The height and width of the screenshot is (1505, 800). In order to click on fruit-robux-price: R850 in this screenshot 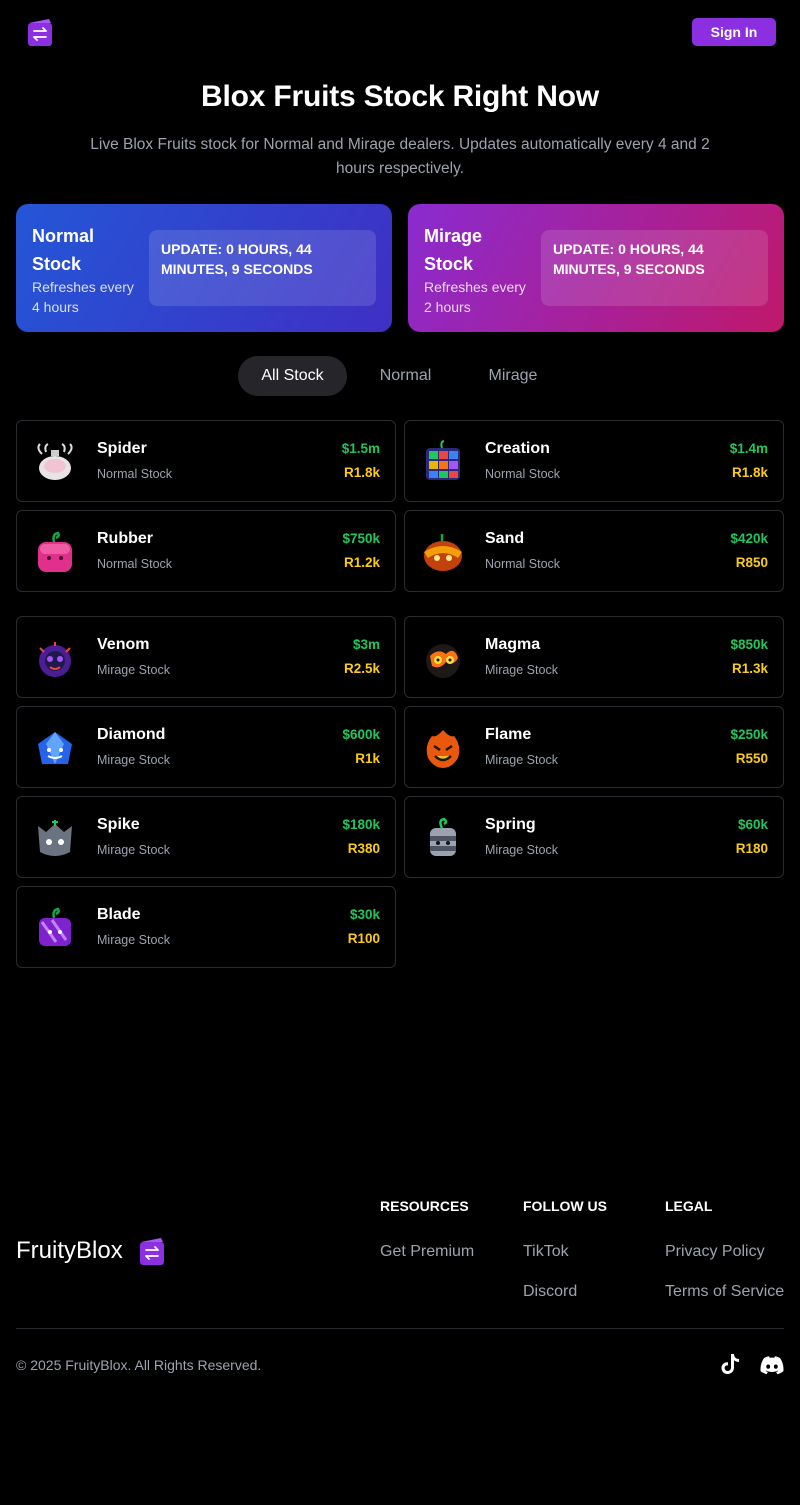, I will do `click(751, 562)`.